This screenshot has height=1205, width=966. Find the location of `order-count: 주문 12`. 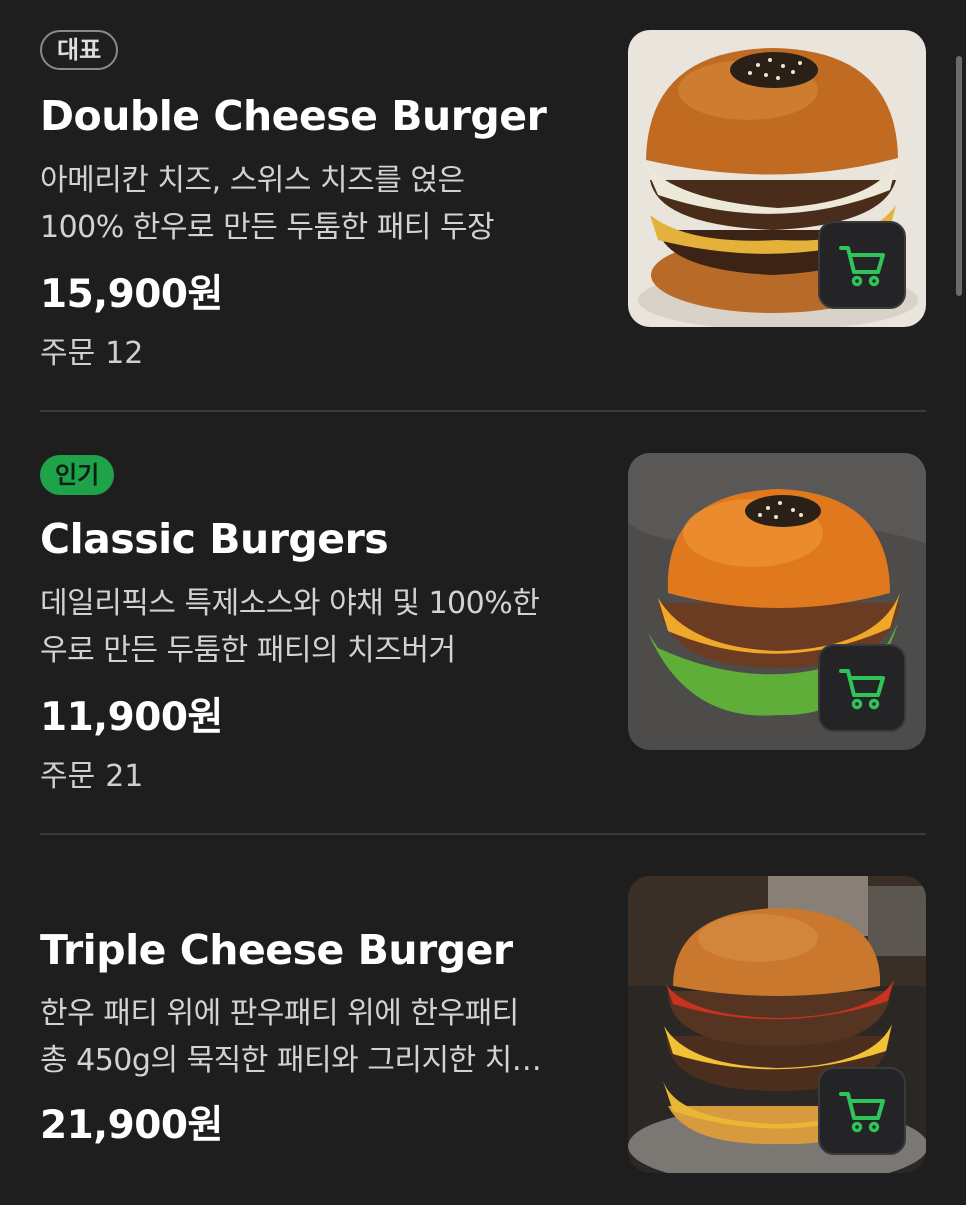

order-count: 주문 12 is located at coordinates (91, 350).